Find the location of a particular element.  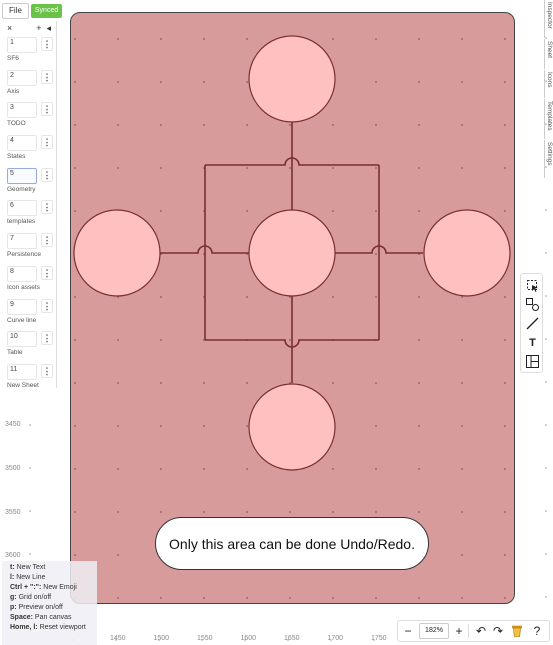

sheet-item: 11 ⋮ New Sheet is located at coordinates (29, 378).